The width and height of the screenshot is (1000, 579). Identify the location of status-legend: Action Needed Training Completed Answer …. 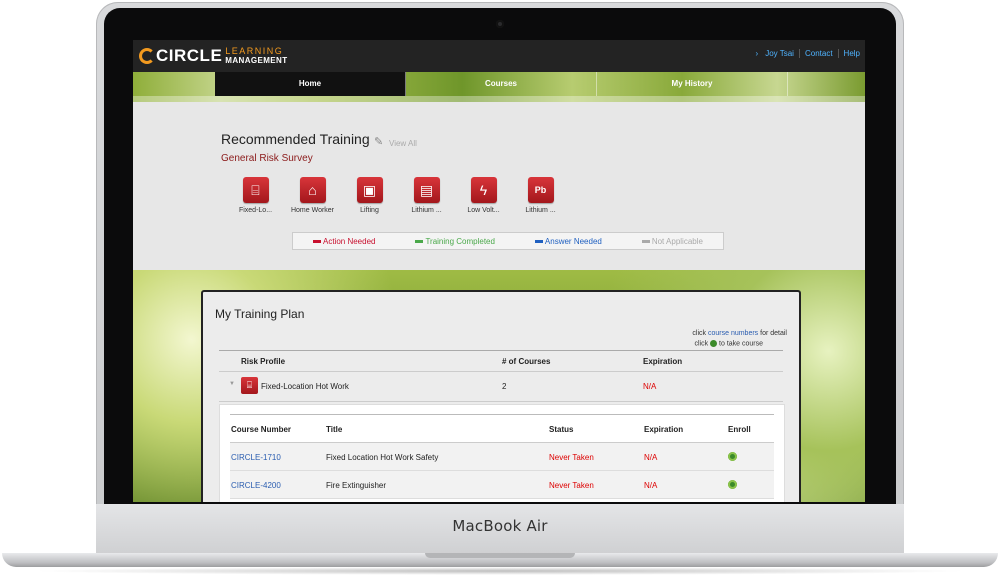
(508, 241).